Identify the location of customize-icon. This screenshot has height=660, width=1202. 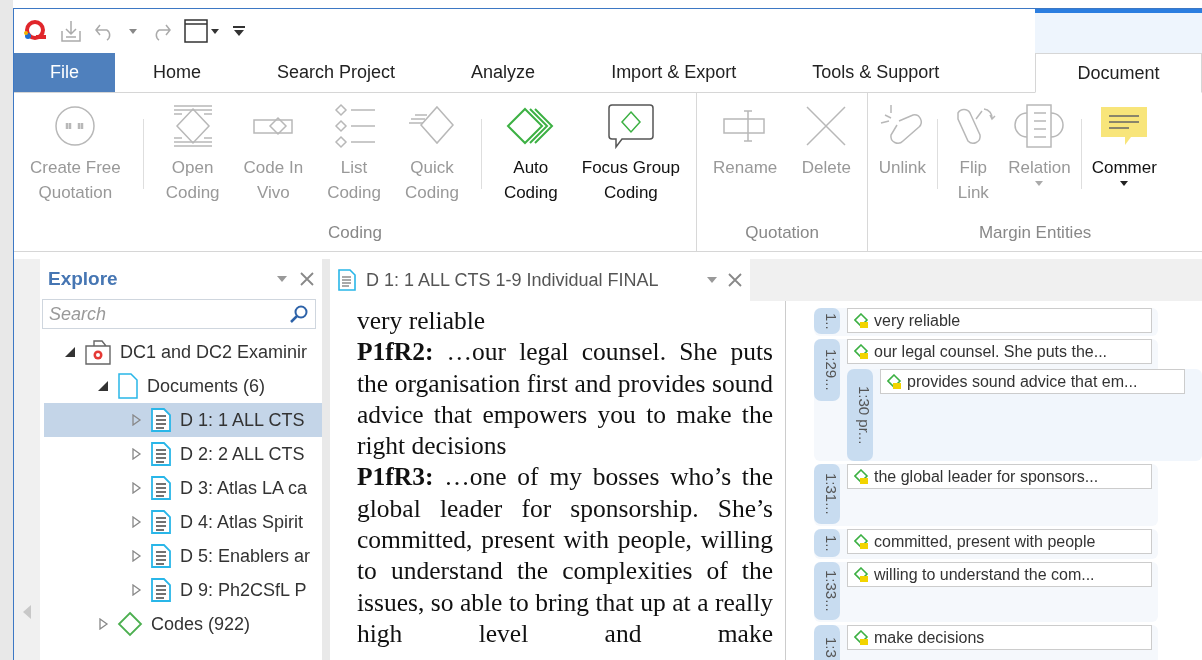
(239, 31).